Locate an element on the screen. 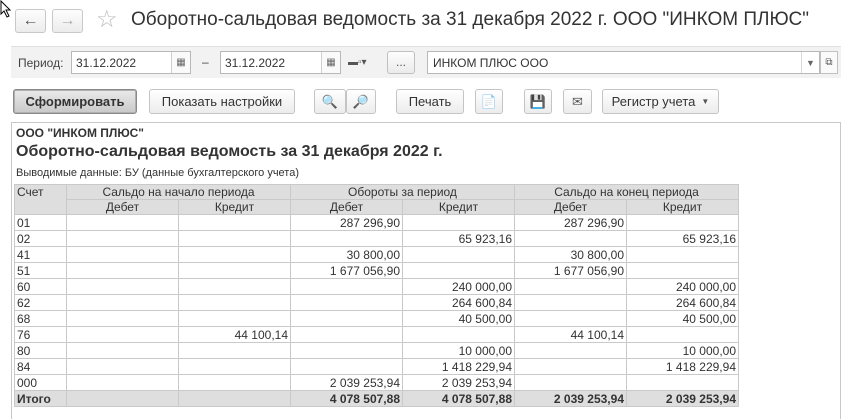  back-button: ← is located at coordinates (30, 21).